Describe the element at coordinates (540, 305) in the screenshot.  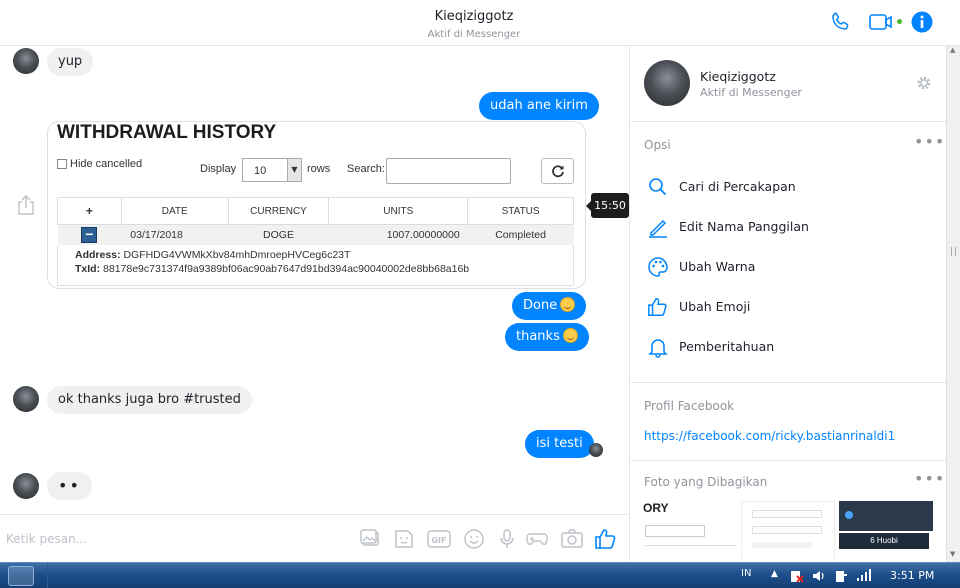
I see `message-text: Done` at that location.